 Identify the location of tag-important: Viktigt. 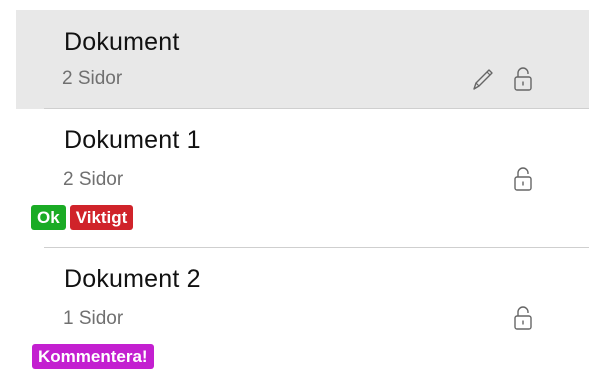
(101, 217).